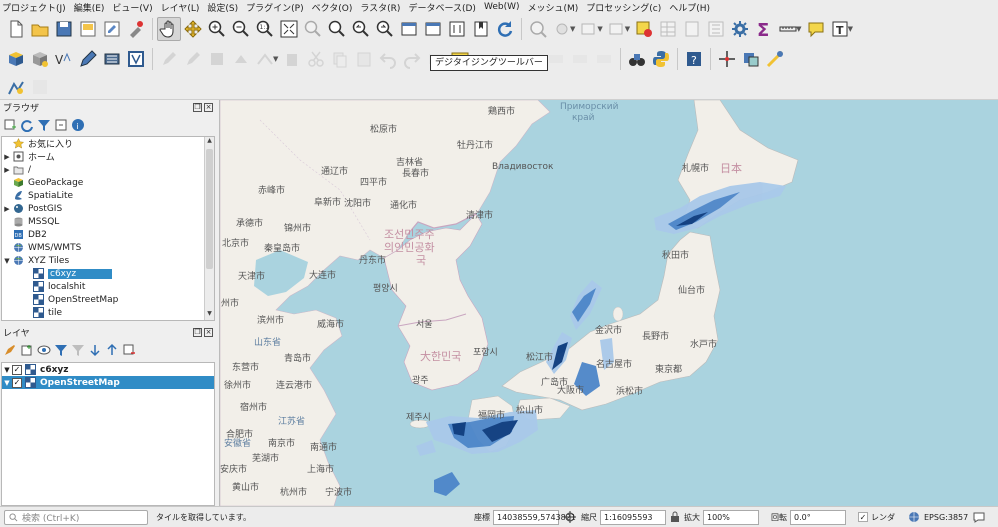 The width and height of the screenshot is (998, 527). What do you see at coordinates (108, 182) in the screenshot?
I see `browser-item: GeoPackage` at bounding box center [108, 182].